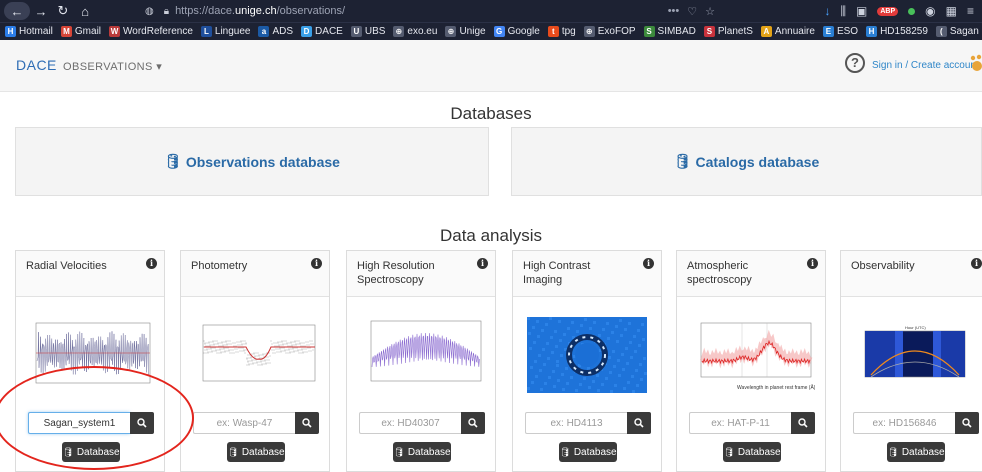 The height and width of the screenshot is (472, 982). I want to click on bookmark-favicon-icon: A, so click(766, 31).